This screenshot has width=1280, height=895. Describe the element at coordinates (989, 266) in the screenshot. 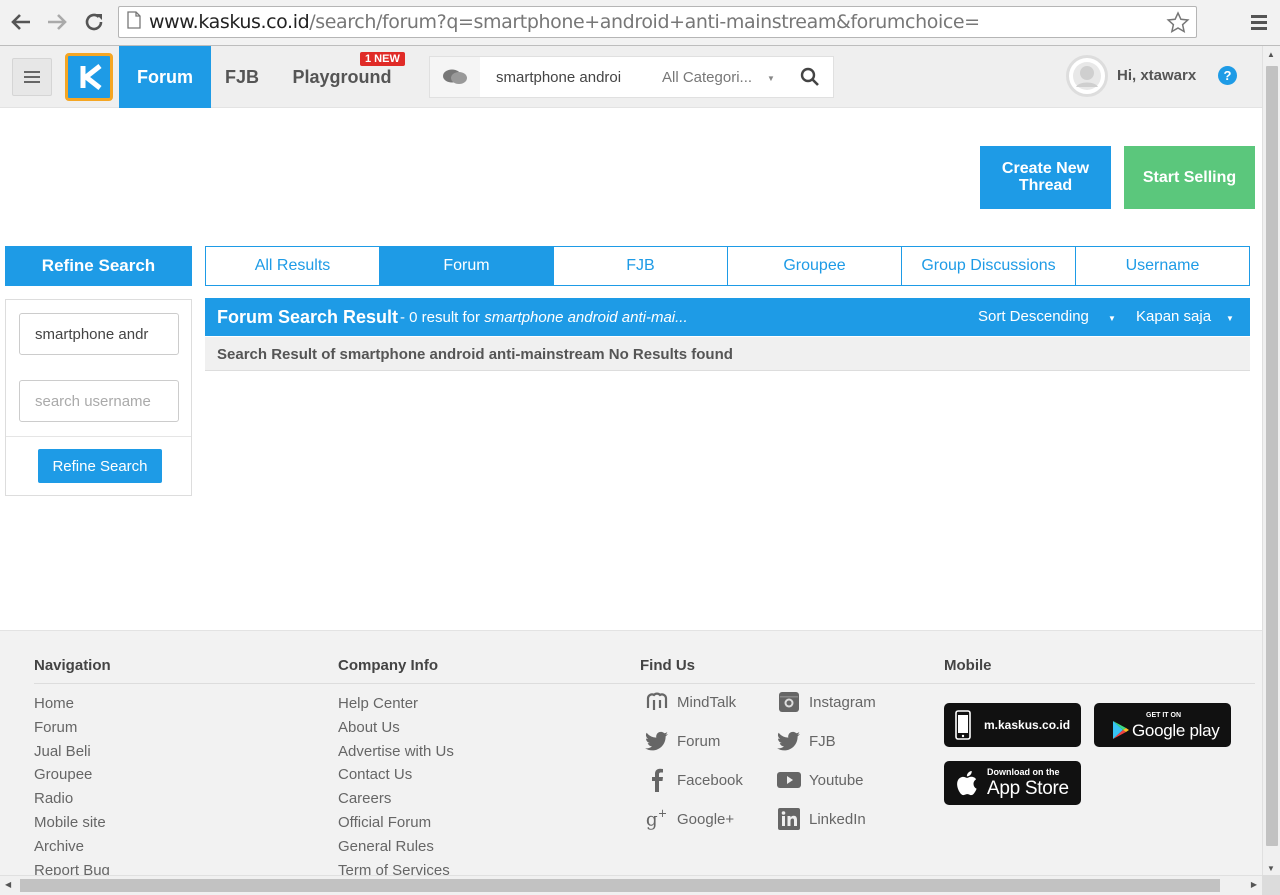

I see `tab-group-discussions: Group Discussions` at that location.